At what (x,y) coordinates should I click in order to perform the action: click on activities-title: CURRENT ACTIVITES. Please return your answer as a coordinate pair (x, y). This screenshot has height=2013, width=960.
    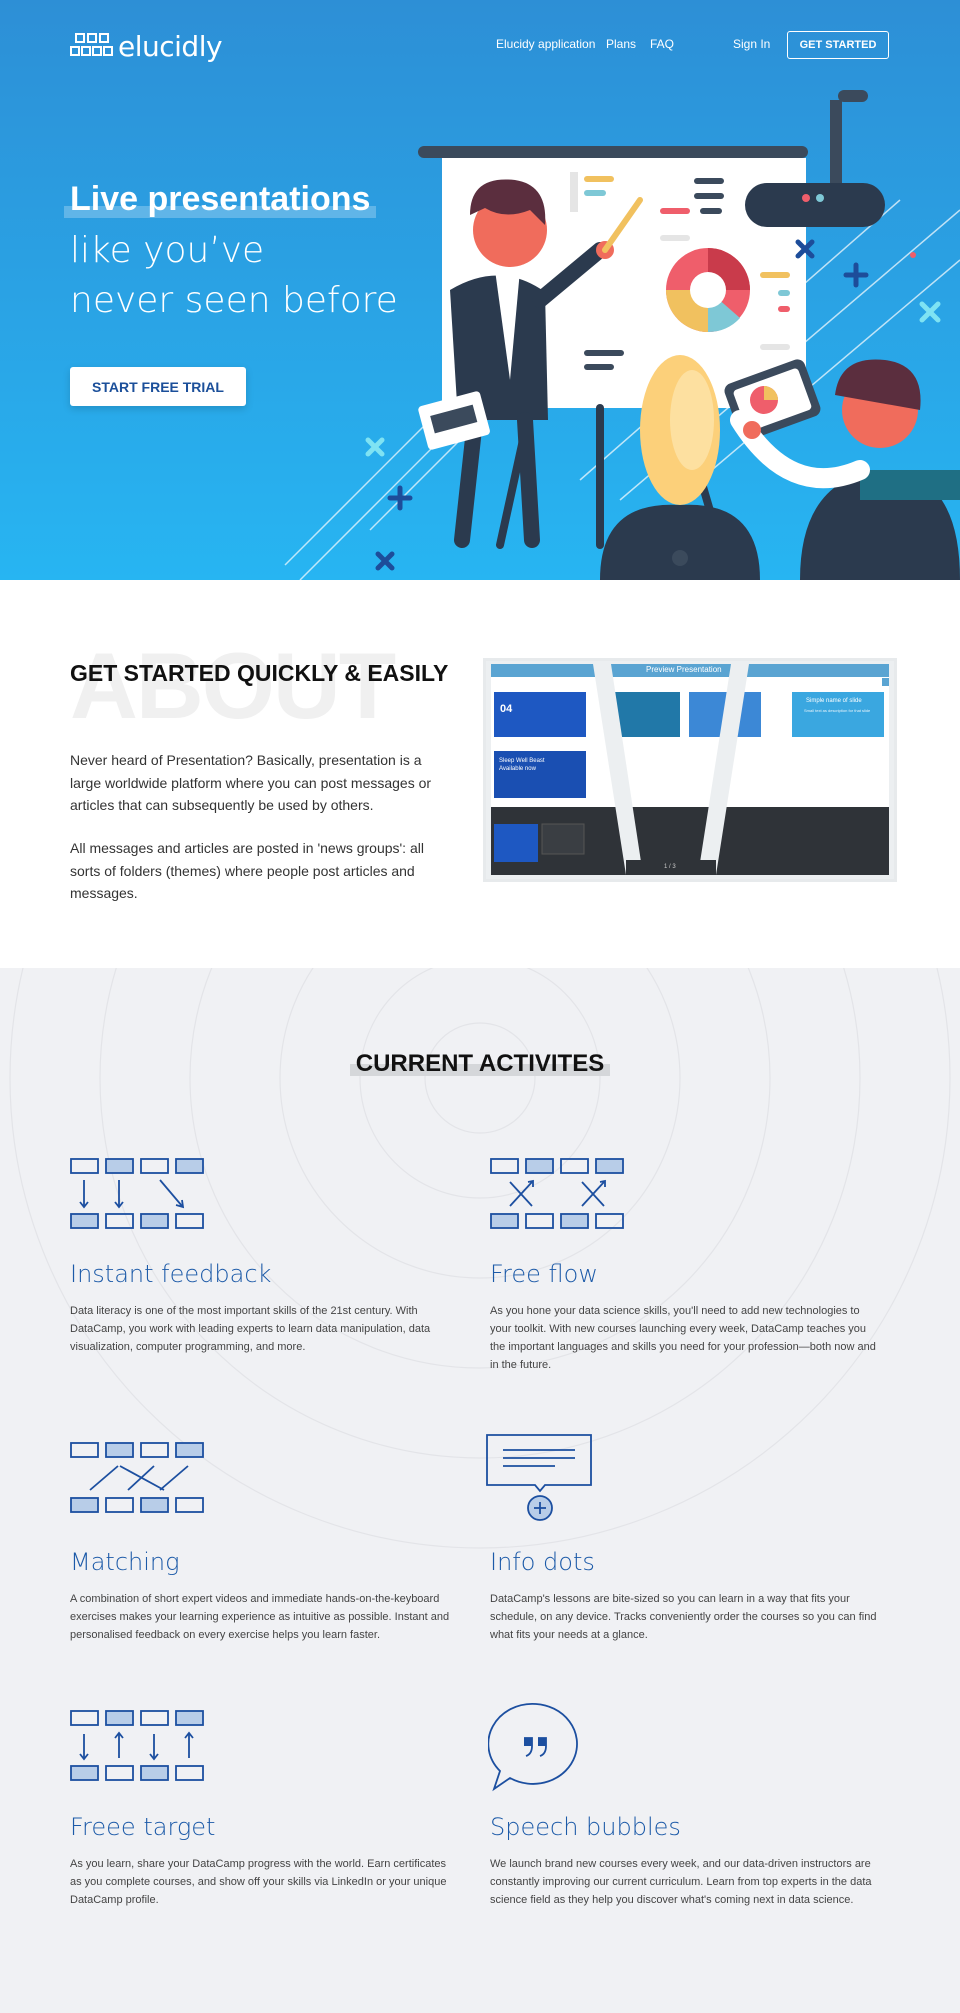
    Looking at the image, I should click on (480, 1064).